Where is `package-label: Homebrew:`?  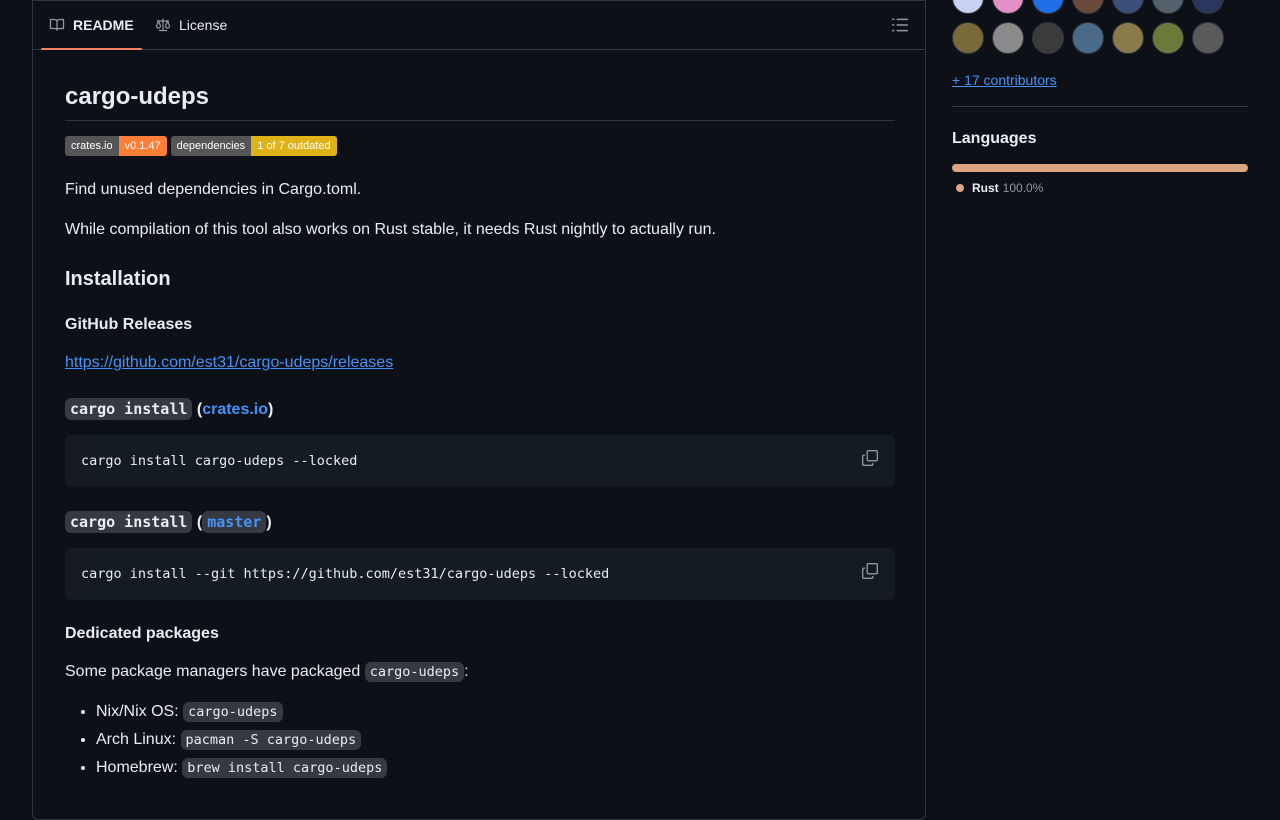 package-label: Homebrew: is located at coordinates (137, 767).